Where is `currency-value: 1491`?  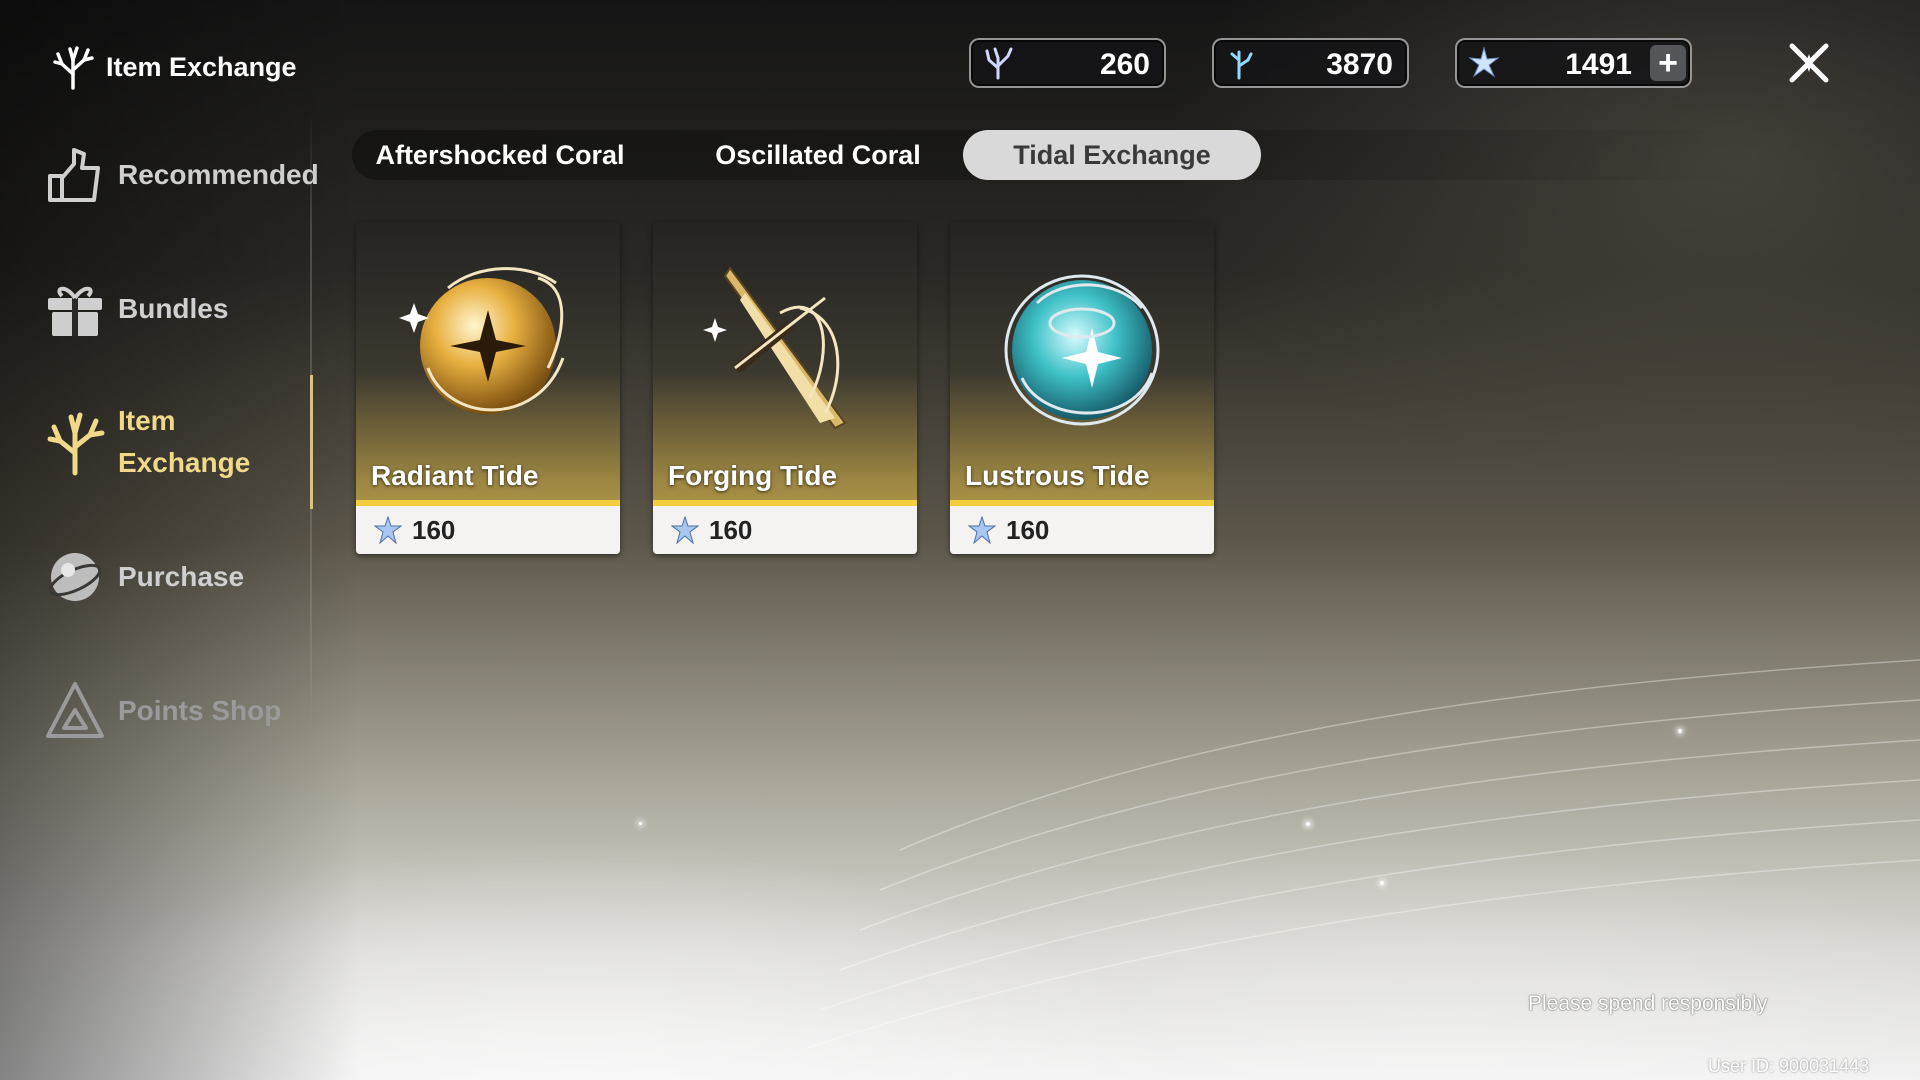 currency-value: 1491 is located at coordinates (1598, 64).